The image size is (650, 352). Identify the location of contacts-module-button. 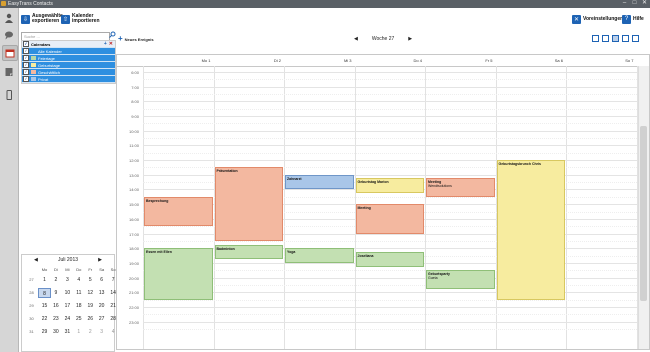
(9, 18).